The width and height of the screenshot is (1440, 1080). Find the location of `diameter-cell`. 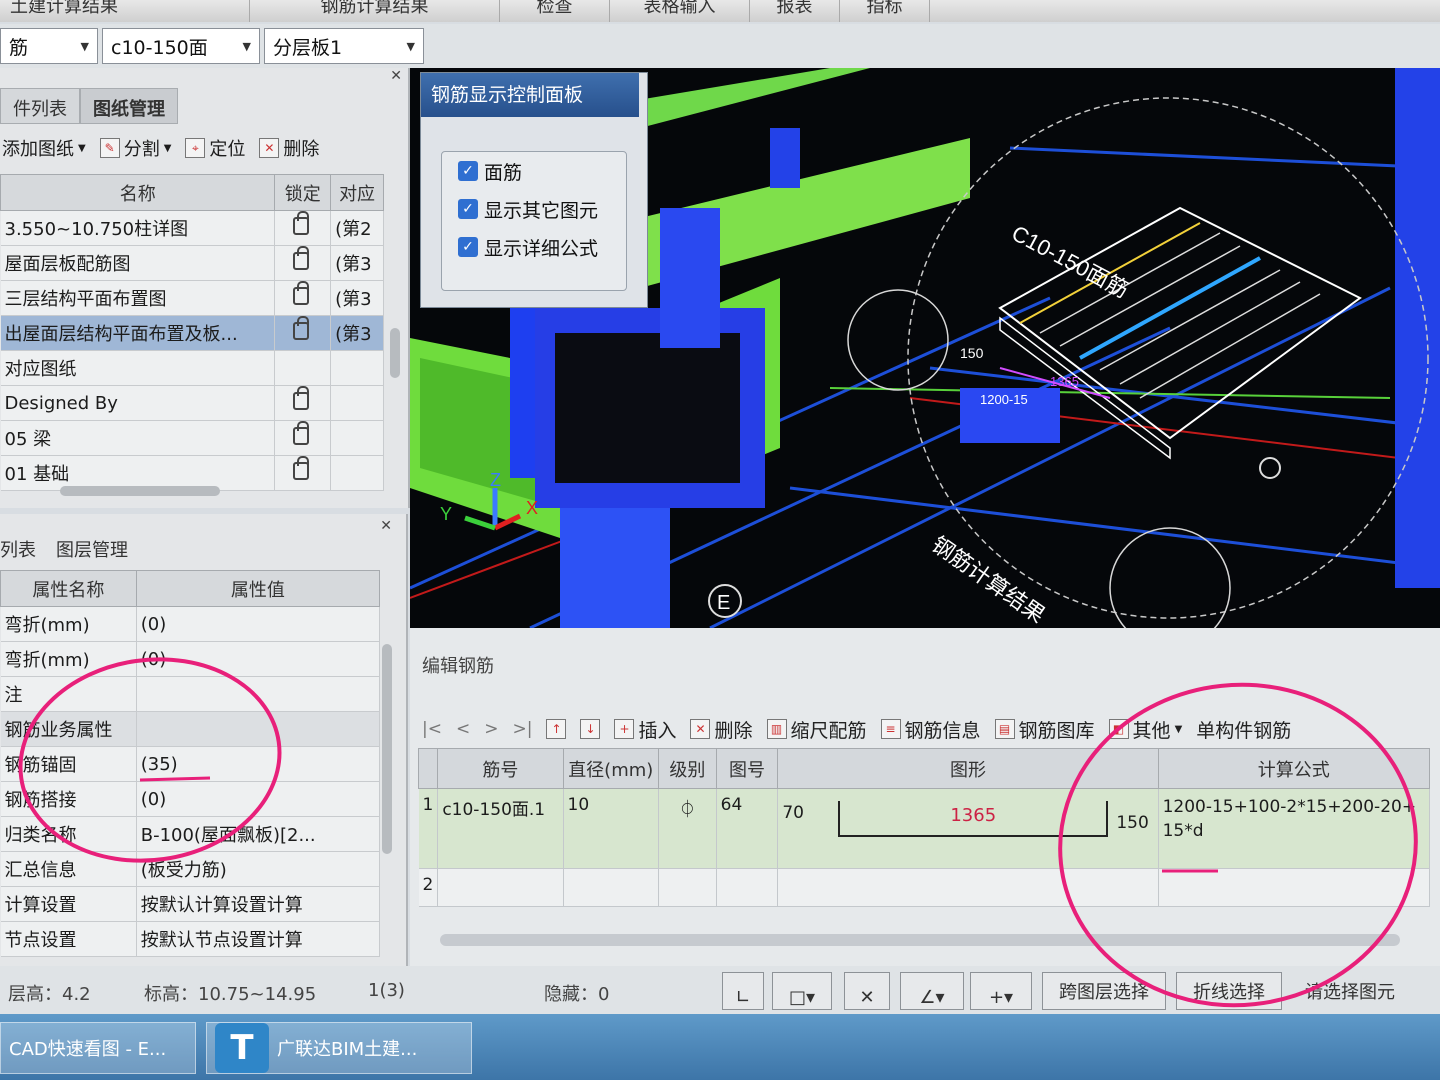

diameter-cell is located at coordinates (611, 887).